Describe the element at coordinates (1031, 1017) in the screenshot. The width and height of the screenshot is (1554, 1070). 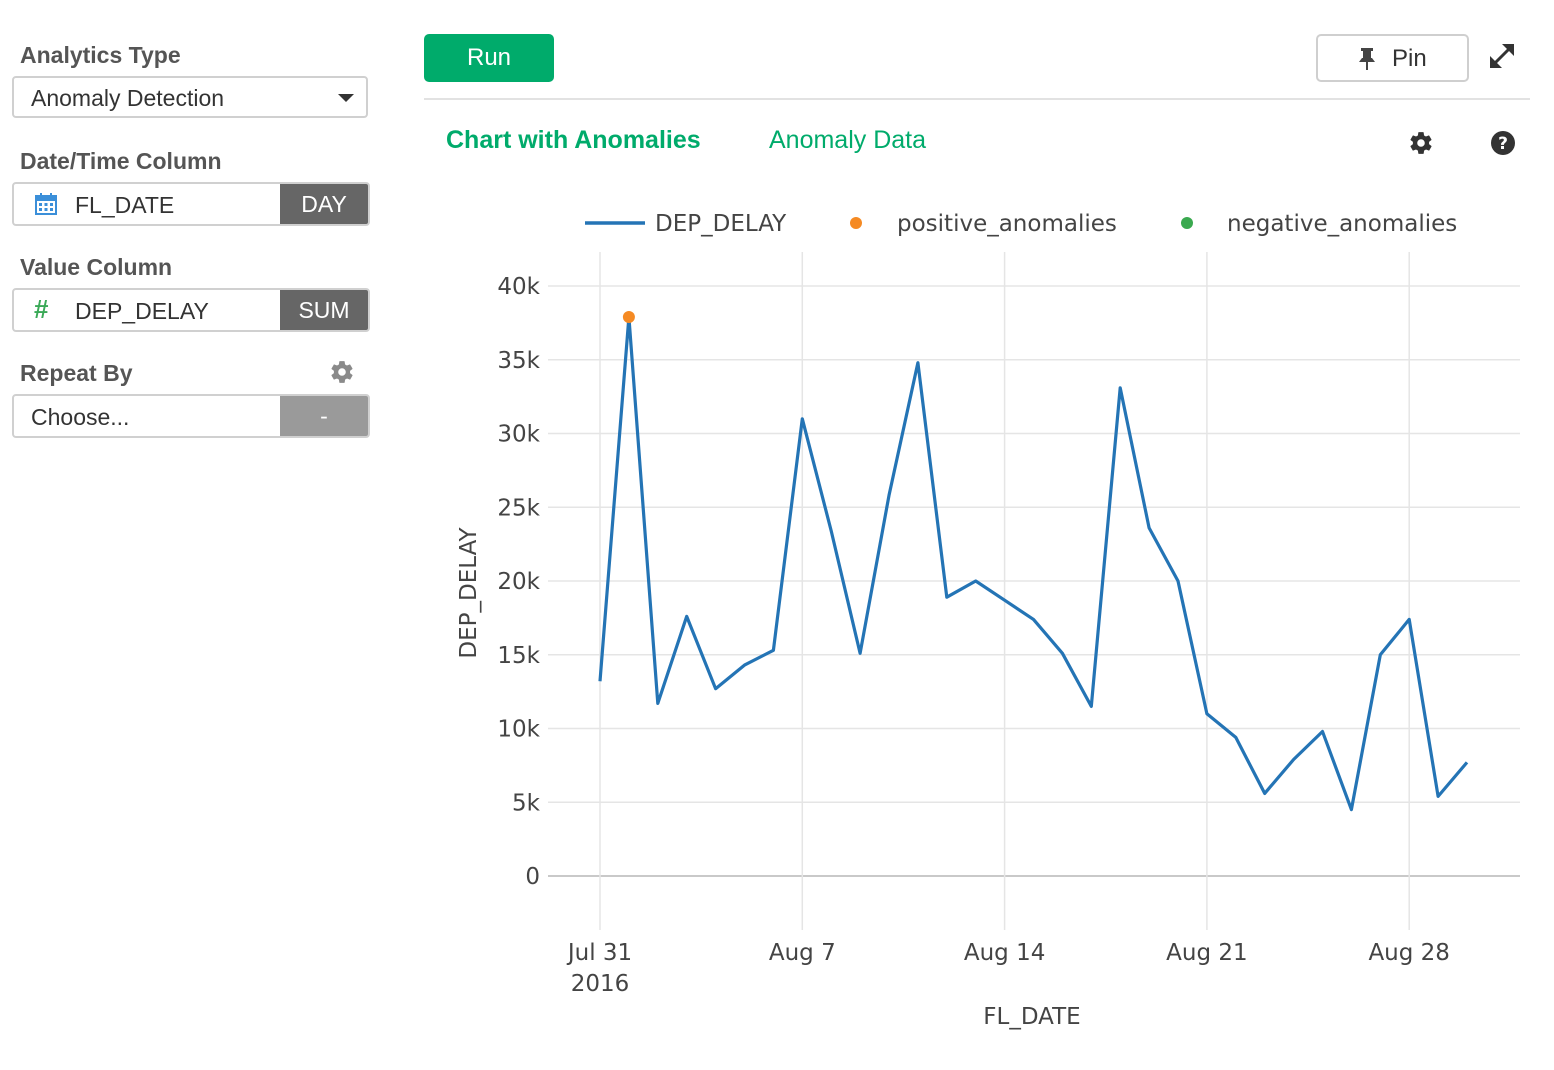
I see `x-axis-title: FL_DATE` at that location.